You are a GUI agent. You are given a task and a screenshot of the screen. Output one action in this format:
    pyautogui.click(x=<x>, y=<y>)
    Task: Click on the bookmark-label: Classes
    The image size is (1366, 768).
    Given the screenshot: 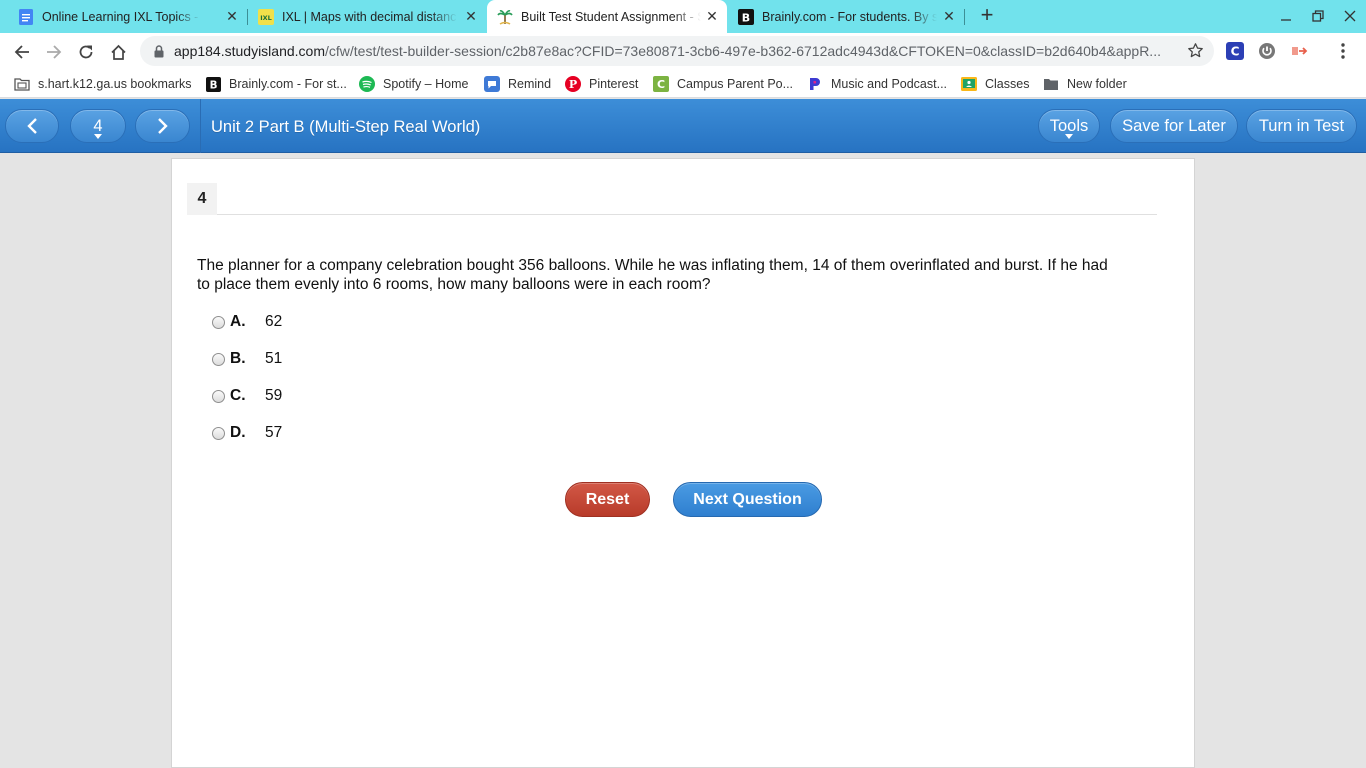 What is the action you would take?
    pyautogui.click(x=1007, y=84)
    